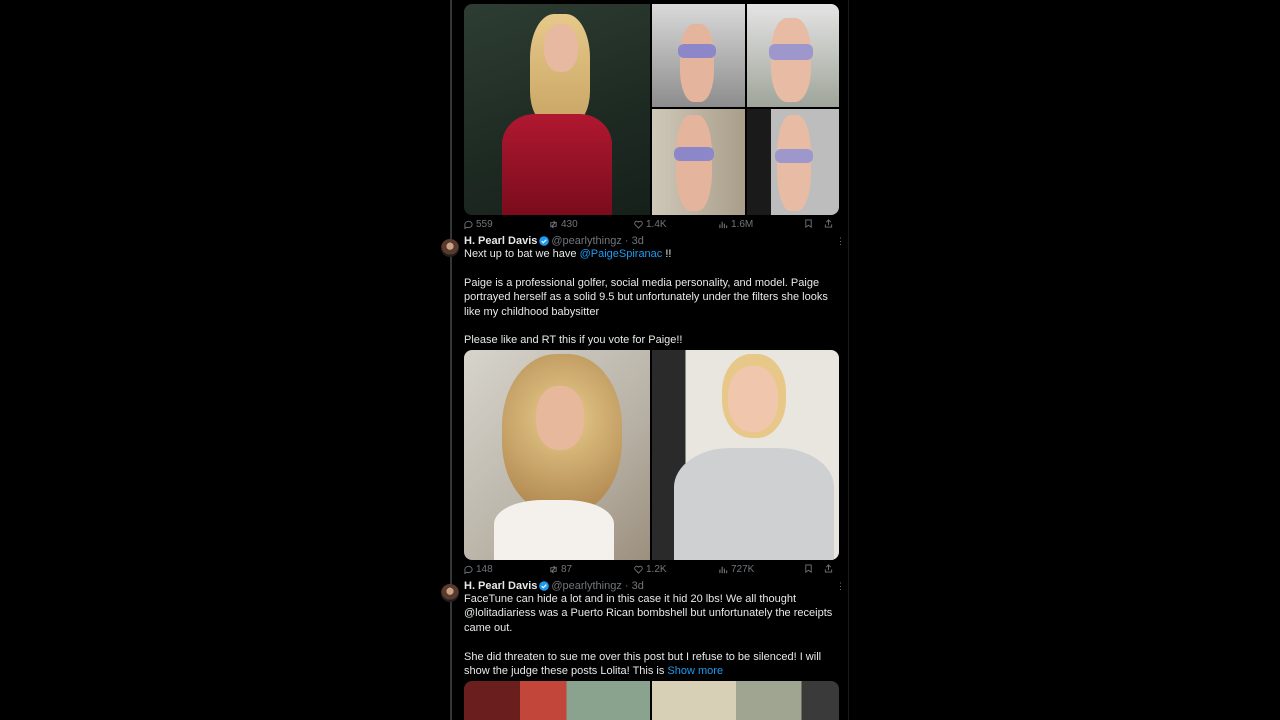 The width and height of the screenshot is (1280, 720). I want to click on tweet2-header: H. Pearl Davis @pearlythingz · 3d, so click(554, 241).